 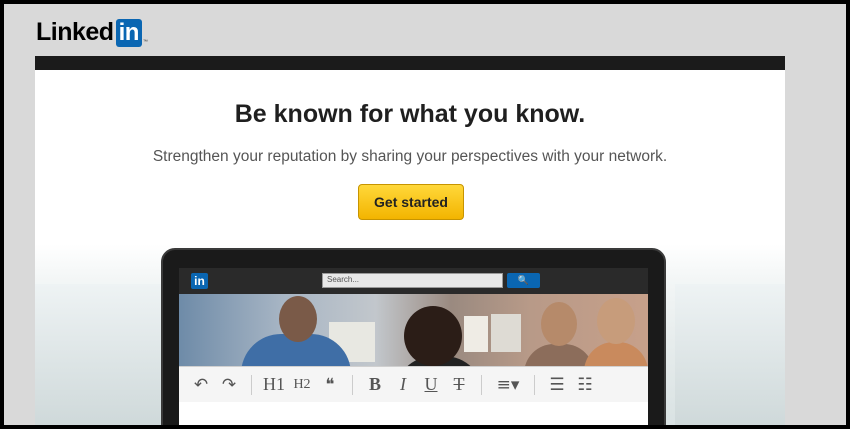 What do you see at coordinates (410, 63) in the screenshot?
I see `card-top-bar` at bounding box center [410, 63].